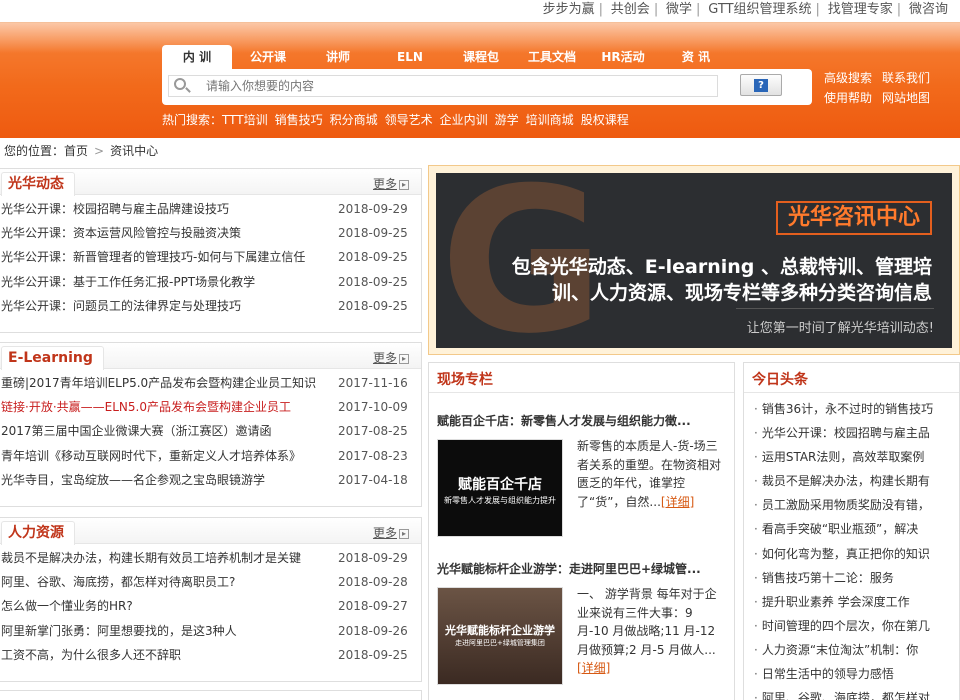 This screenshot has width=960, height=700. What do you see at coordinates (623, 58) in the screenshot?
I see `tab-hr-huodong: HR活动` at bounding box center [623, 58].